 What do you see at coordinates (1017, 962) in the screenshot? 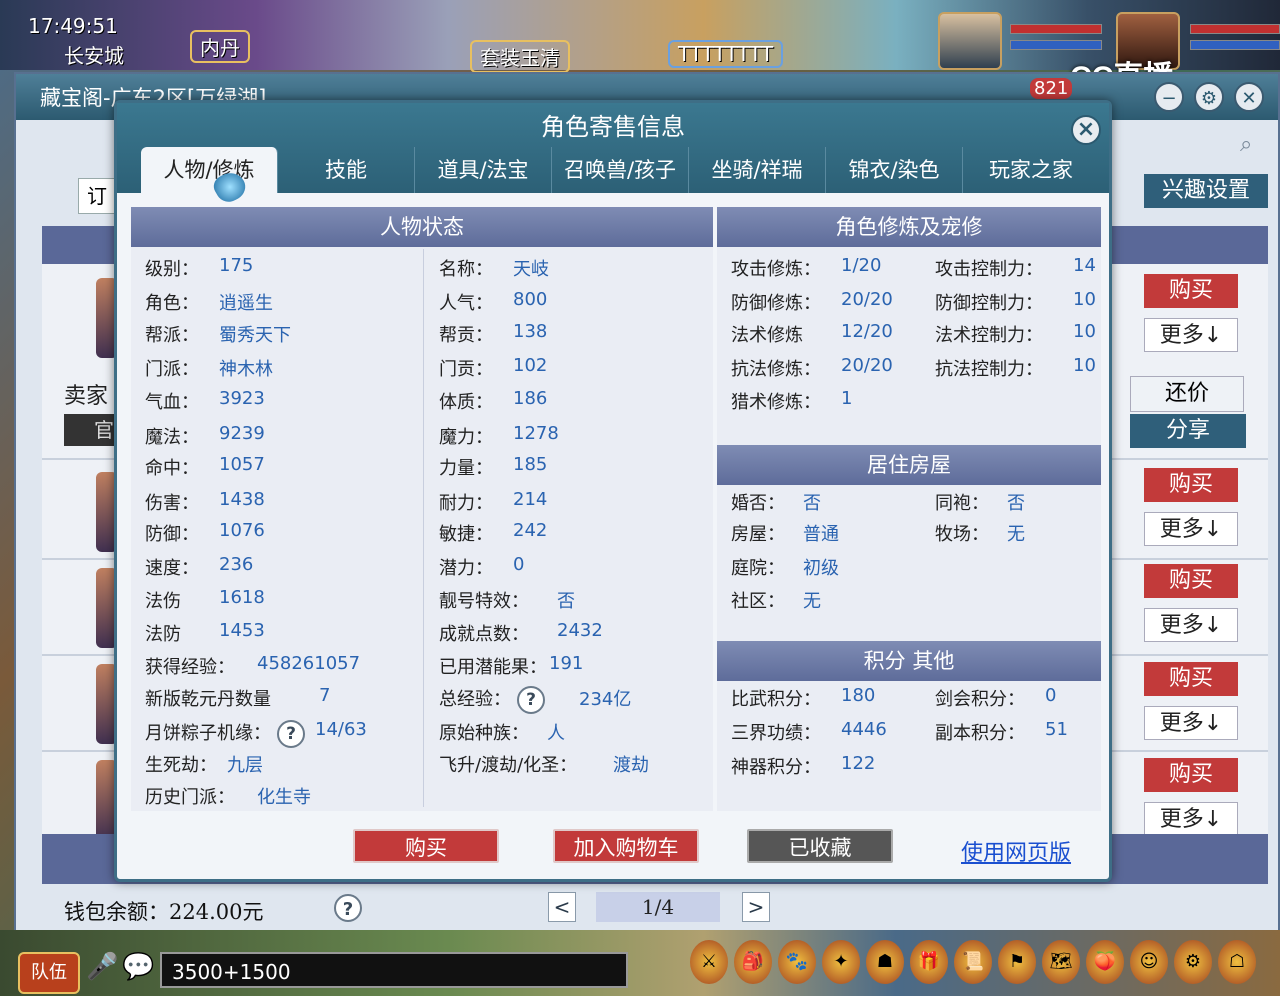
I see `flag-icon: ⚑` at bounding box center [1017, 962].